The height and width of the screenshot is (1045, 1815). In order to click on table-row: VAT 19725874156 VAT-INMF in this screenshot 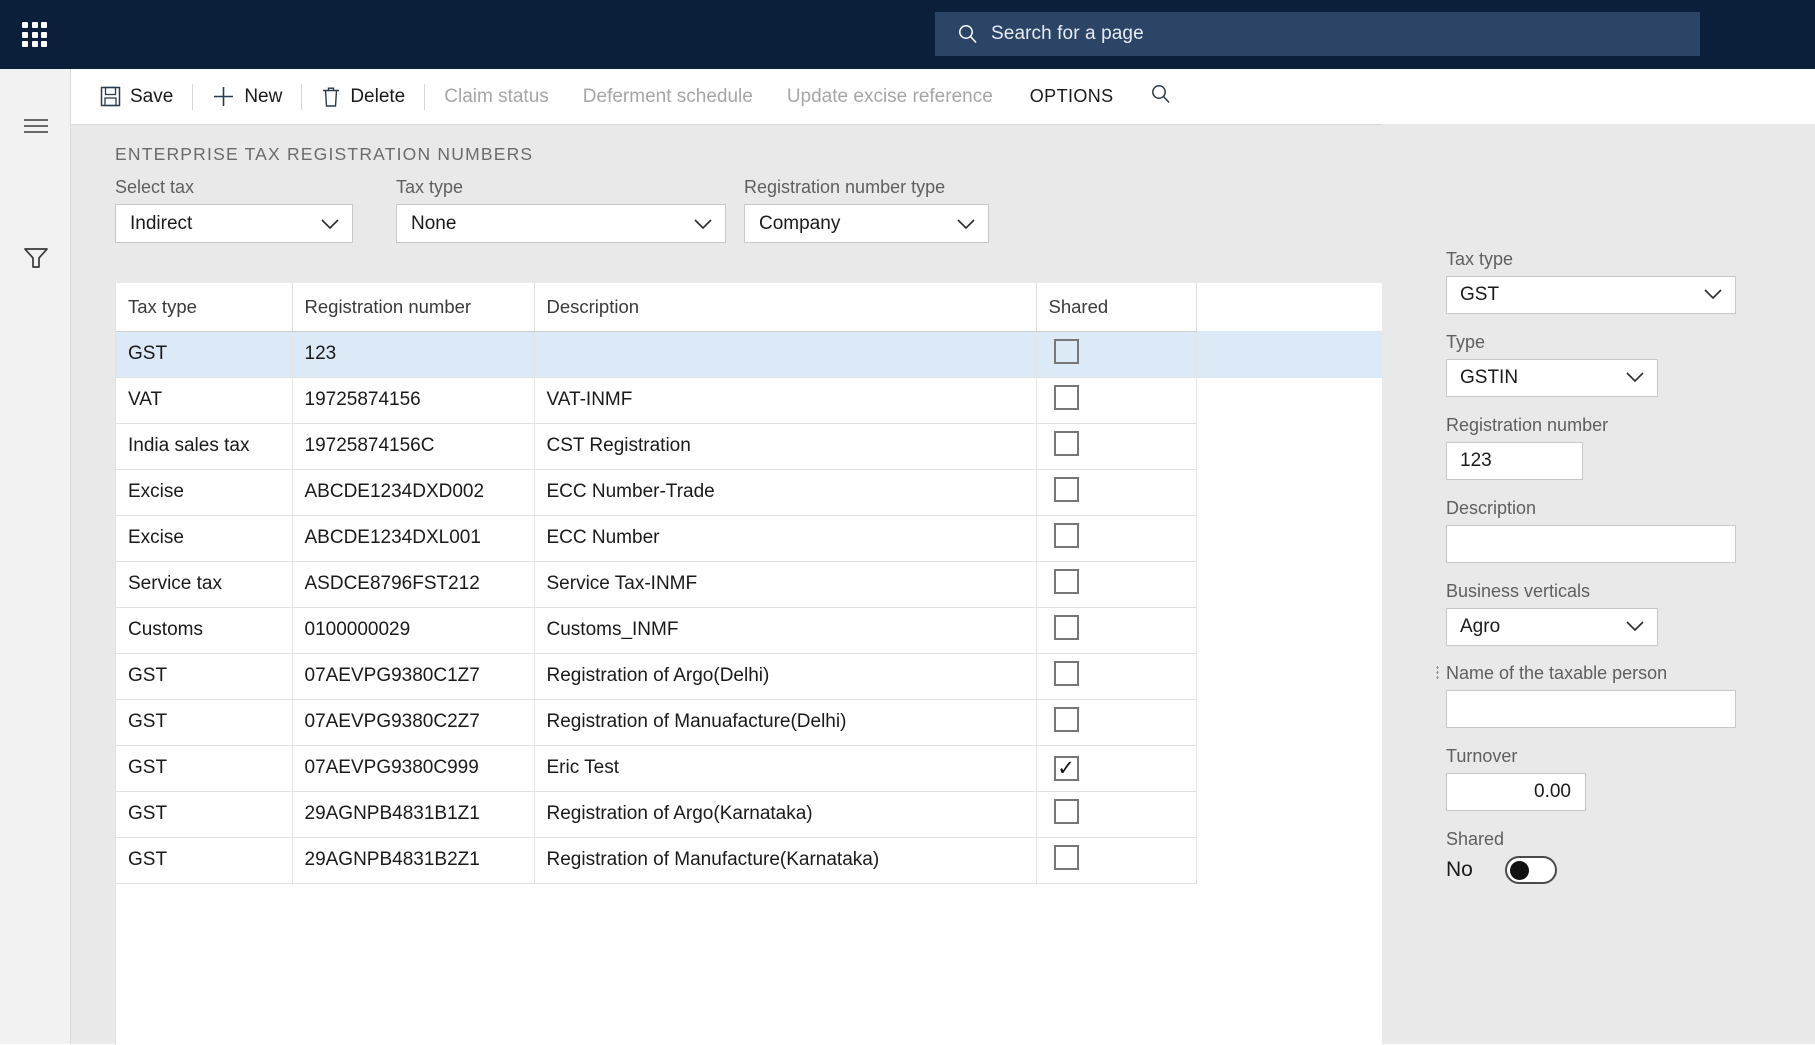, I will do `click(656, 400)`.